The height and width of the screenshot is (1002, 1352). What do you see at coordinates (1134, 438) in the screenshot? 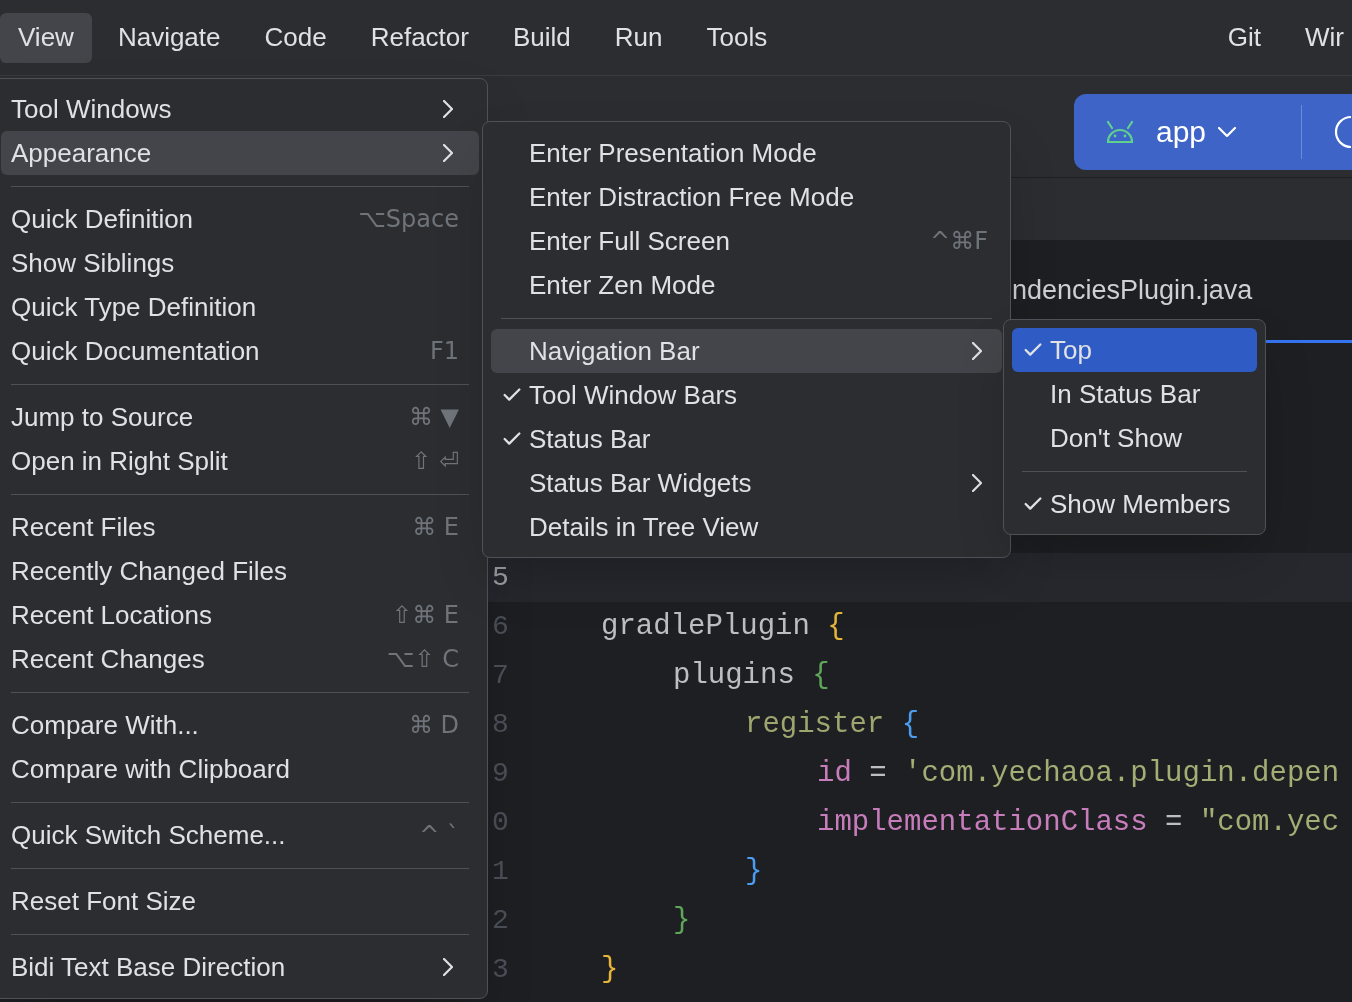
I see `menu-item: Don't Show` at bounding box center [1134, 438].